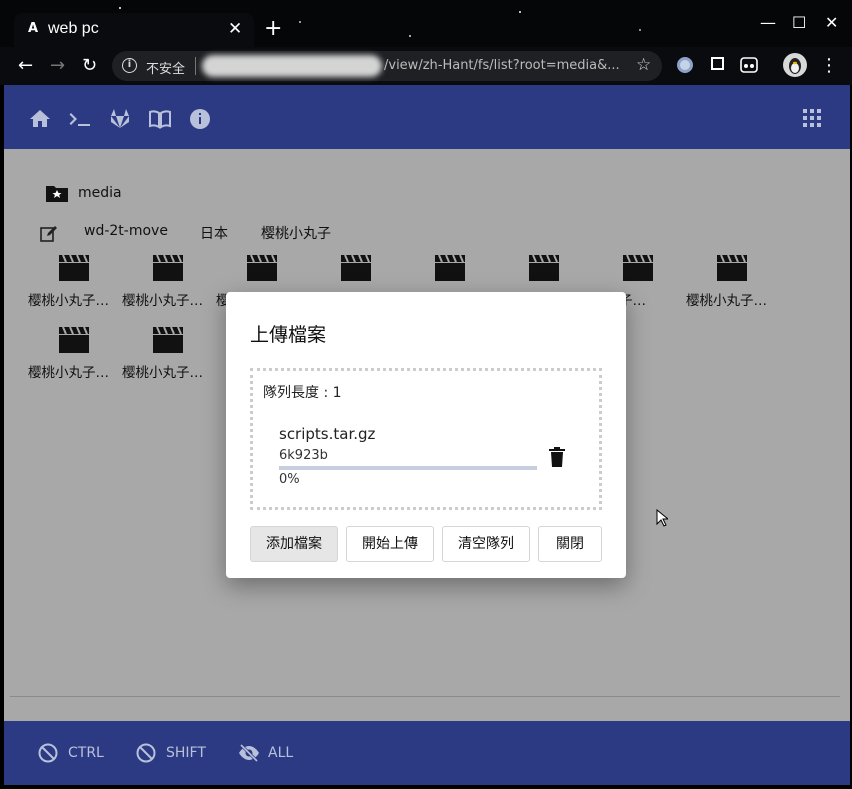 This screenshot has width=852, height=789. I want to click on minimize-icon: —, so click(768, 23).